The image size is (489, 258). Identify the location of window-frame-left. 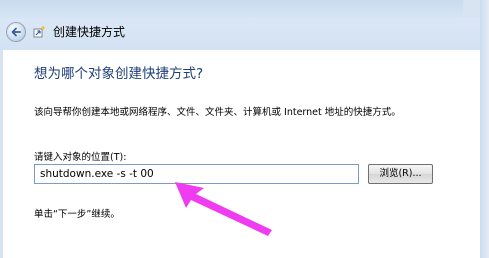
(1, 154).